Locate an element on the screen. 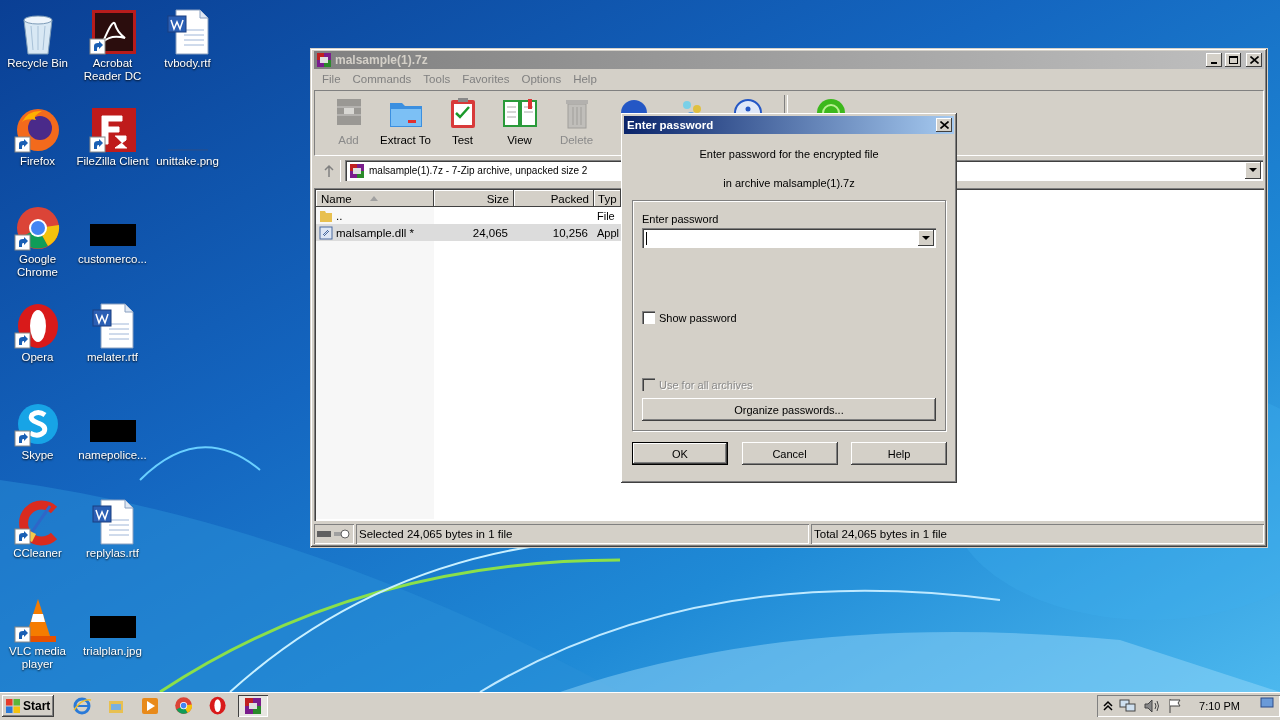  dialog-title: Enter password is located at coordinates (671, 125).